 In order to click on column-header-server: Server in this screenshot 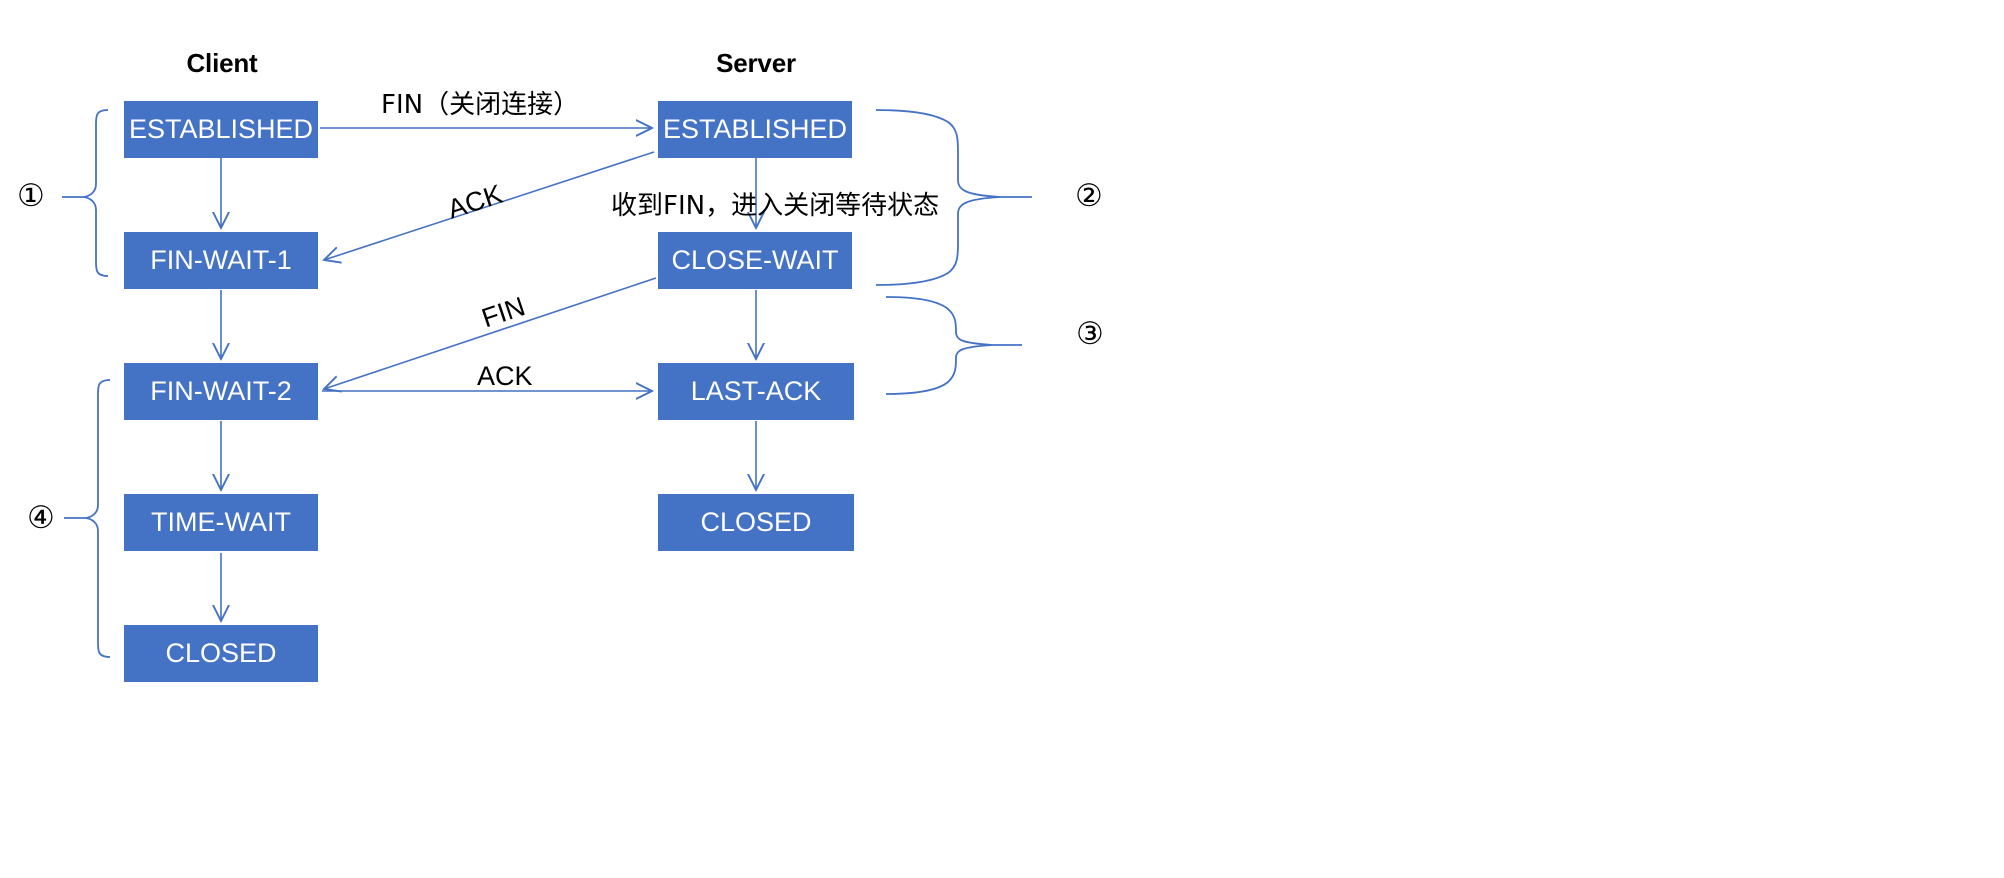, I will do `click(756, 63)`.